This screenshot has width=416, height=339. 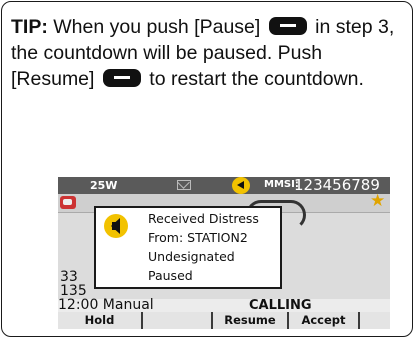 What do you see at coordinates (106, 305) in the screenshot?
I see `time-text: 12:00 Manual` at bounding box center [106, 305].